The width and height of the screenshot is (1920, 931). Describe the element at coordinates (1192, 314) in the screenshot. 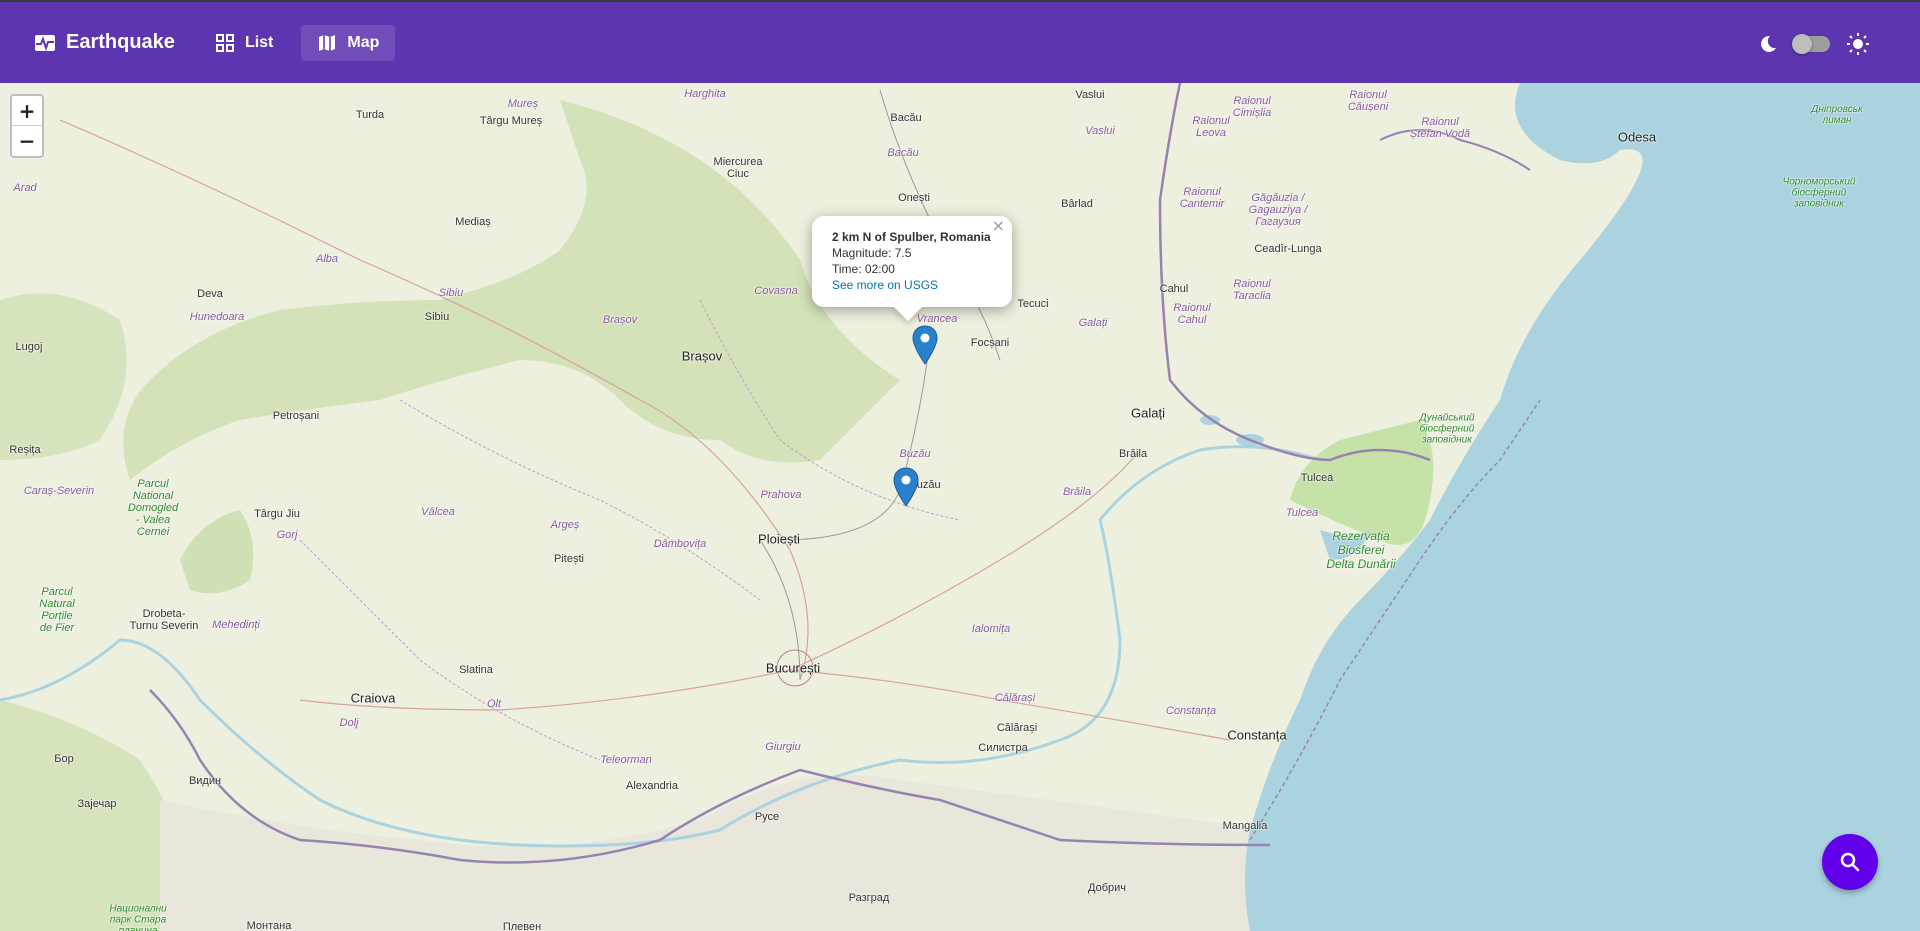

I see `region-label: Raionul Cahul` at that location.